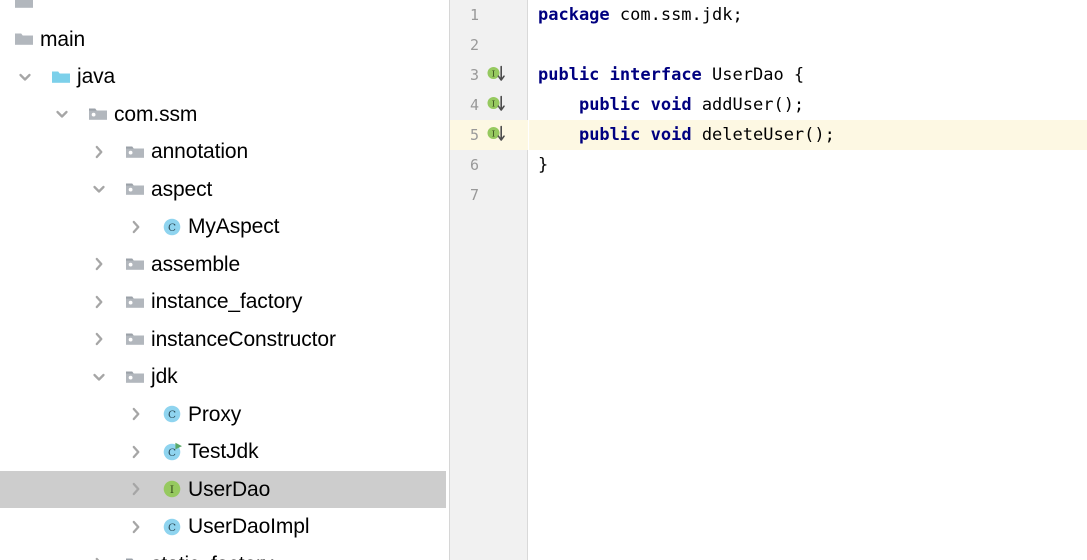 This screenshot has width=1087, height=560. Describe the element at coordinates (676, 15) in the screenshot. I see `code-token: com.ssm.jdk;` at that location.